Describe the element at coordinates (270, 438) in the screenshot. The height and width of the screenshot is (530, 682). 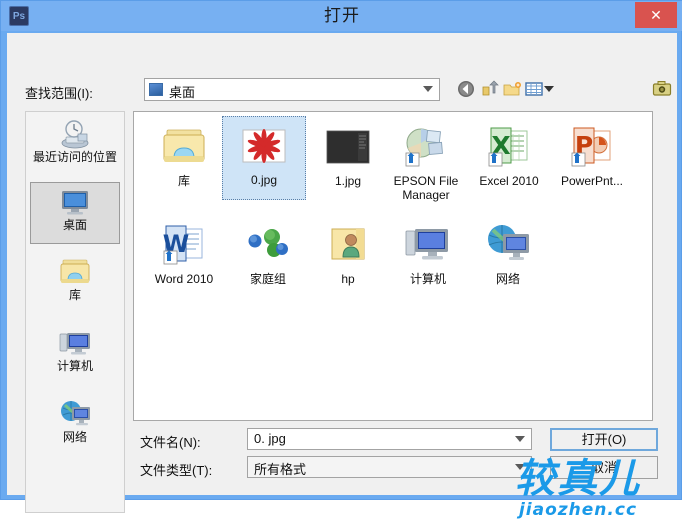
I see `filename-value: 0. jpg` at that location.